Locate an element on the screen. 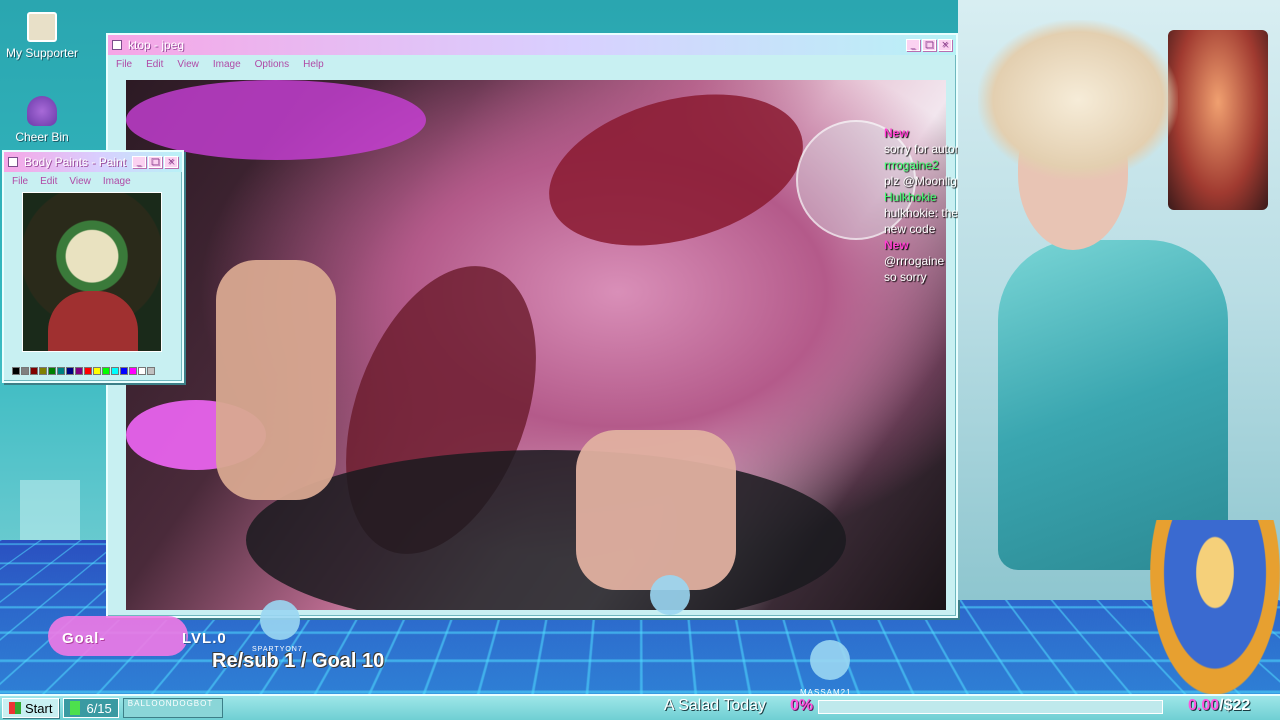  color-palette is located at coordinates (83, 371).